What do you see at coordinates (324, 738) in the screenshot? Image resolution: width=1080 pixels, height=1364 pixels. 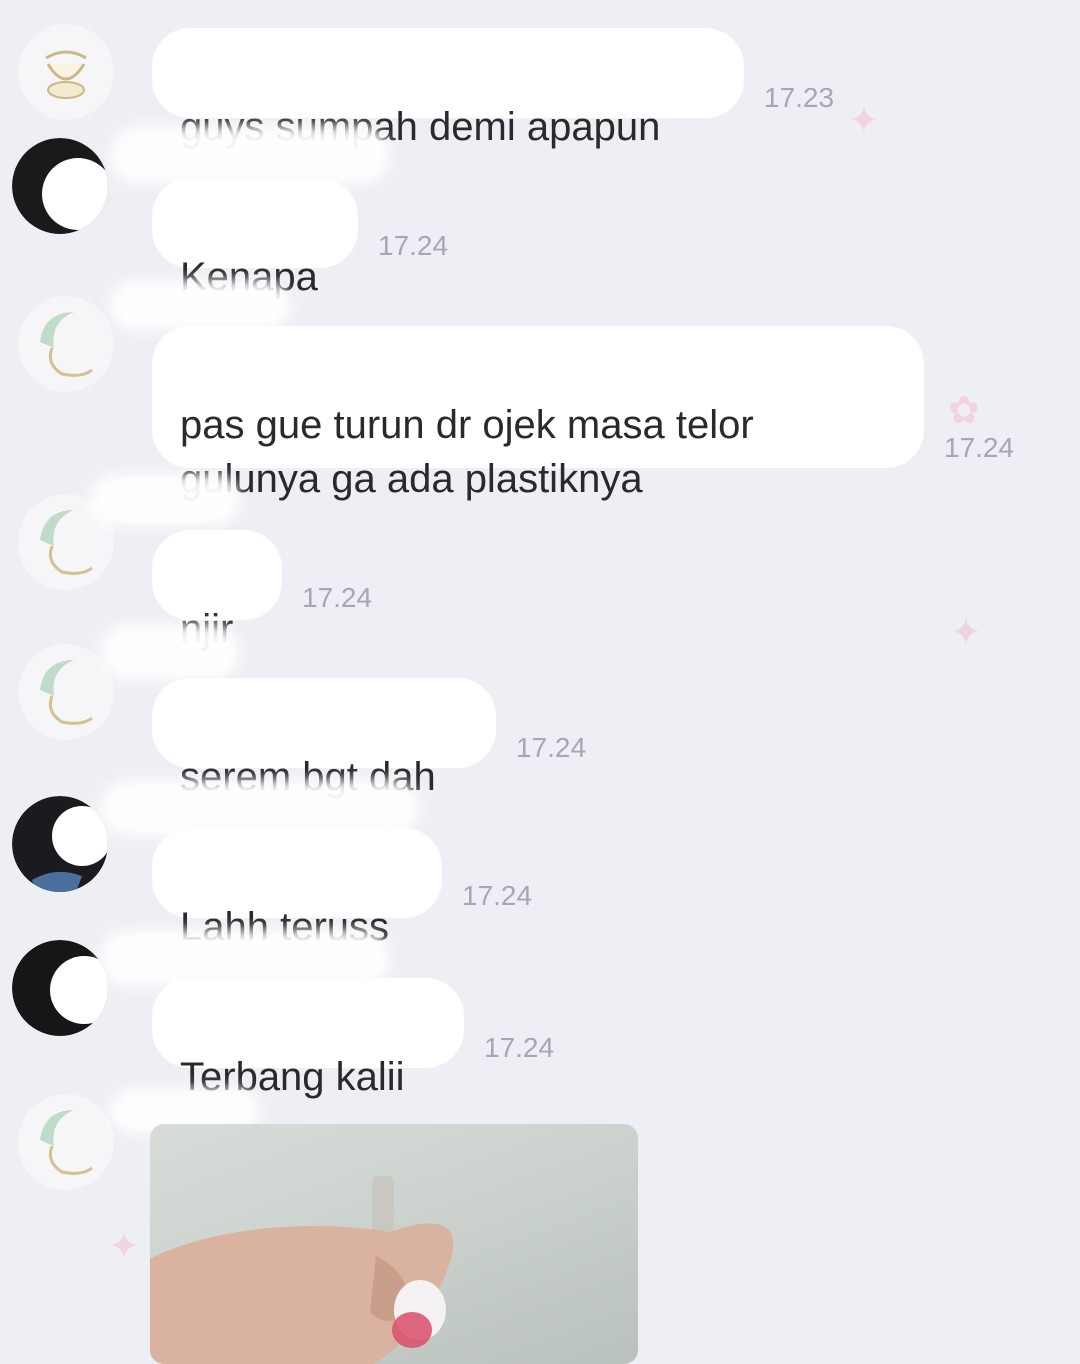 I see `message-bubble: serem bgt dah` at bounding box center [324, 738].